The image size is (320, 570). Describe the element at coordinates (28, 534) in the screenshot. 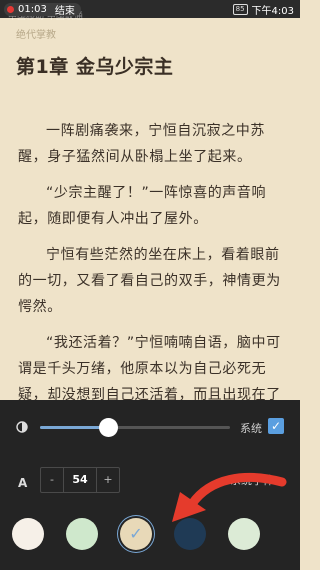

I see `theme-swatch-cream` at that location.